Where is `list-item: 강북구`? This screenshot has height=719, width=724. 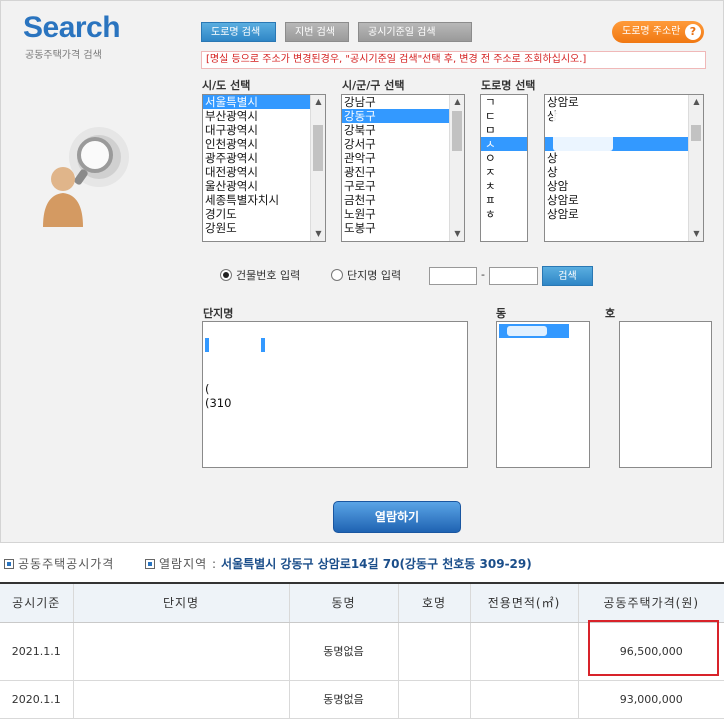
list-item: 강북구 is located at coordinates (403, 130).